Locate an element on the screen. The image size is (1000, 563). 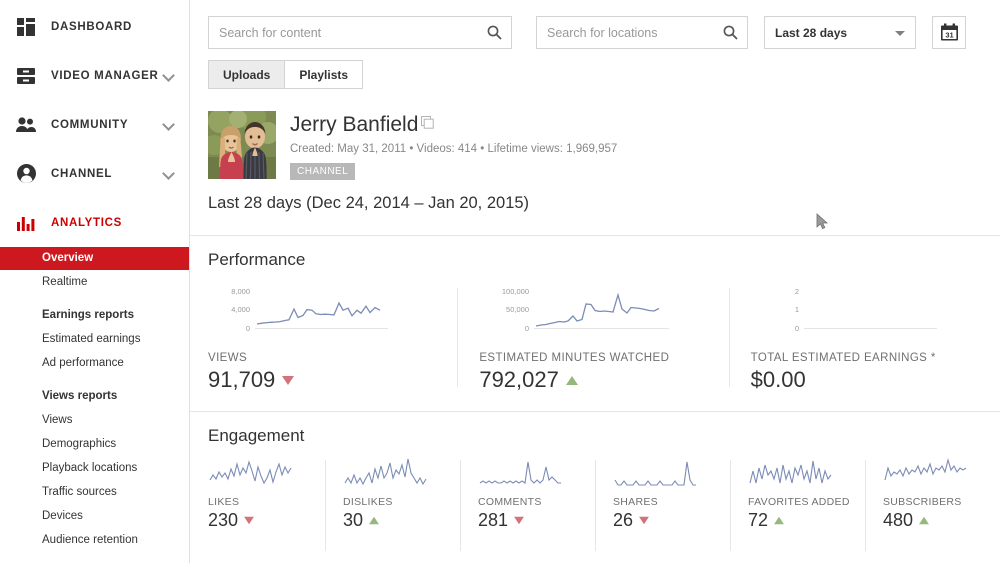
location-search-box is located at coordinates (642, 32).